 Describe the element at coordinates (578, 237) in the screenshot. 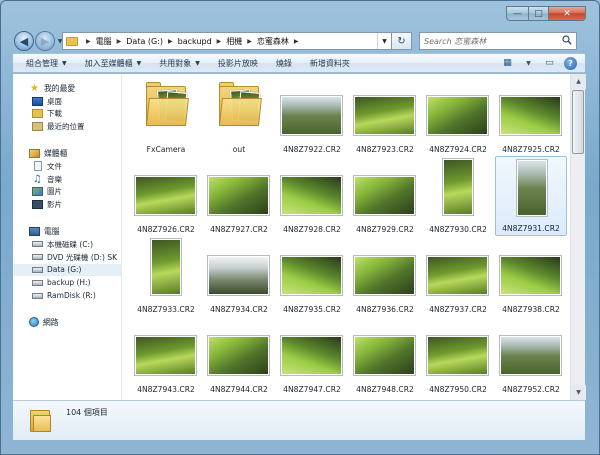

I see `vertical-scrollbar: ▲ ▼` at that location.